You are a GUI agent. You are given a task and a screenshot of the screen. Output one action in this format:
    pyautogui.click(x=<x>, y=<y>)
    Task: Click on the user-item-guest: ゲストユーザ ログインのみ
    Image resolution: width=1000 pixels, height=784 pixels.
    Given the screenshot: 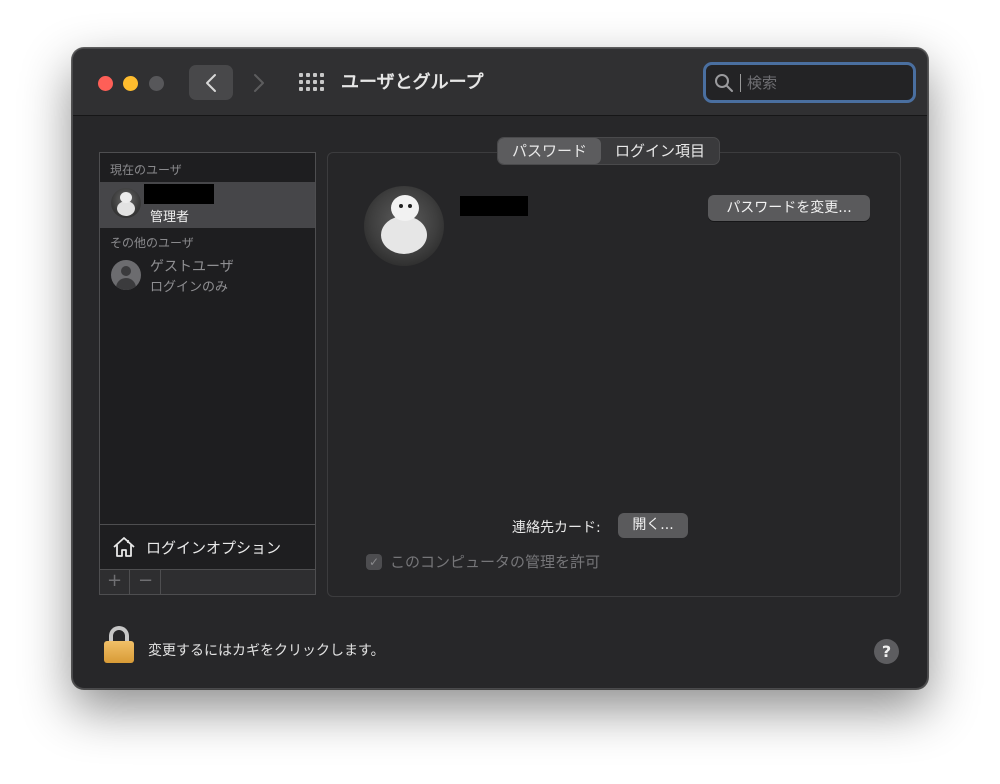 What is the action you would take?
    pyautogui.click(x=207, y=274)
    